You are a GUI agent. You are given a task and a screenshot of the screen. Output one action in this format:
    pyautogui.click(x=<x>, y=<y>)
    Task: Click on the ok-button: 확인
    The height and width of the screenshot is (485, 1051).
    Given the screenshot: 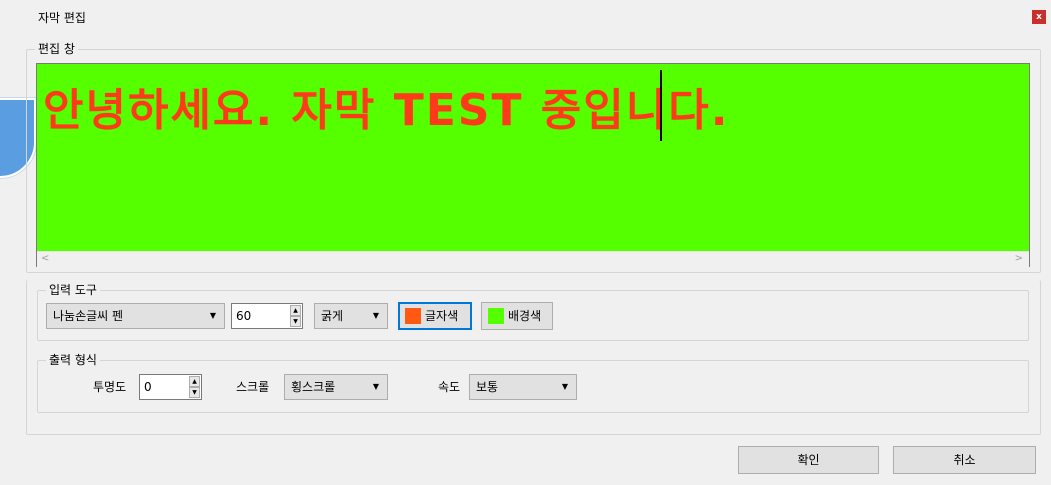 What is the action you would take?
    pyautogui.click(x=808, y=460)
    